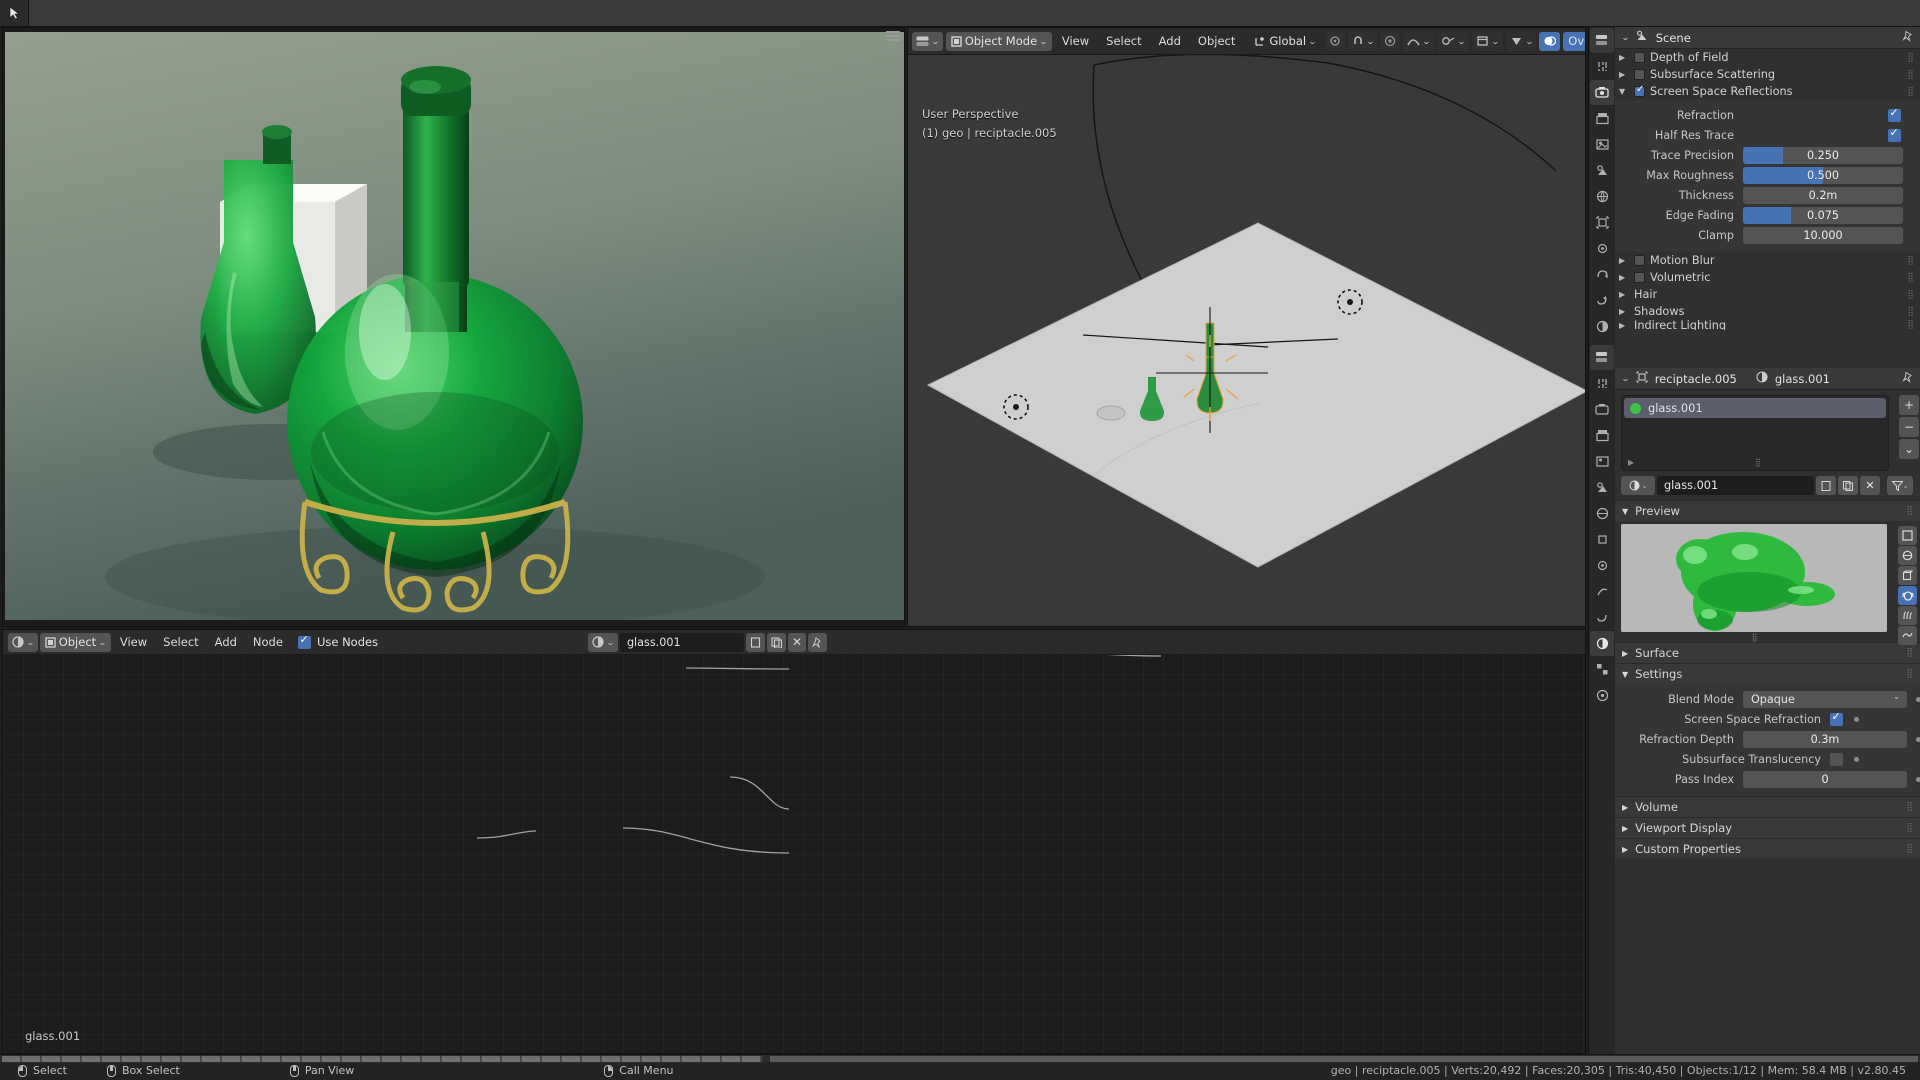 This screenshot has height=1080, width=1920. Describe the element at coordinates (1894, 114) in the screenshot. I see `refraction-checkbox` at that location.